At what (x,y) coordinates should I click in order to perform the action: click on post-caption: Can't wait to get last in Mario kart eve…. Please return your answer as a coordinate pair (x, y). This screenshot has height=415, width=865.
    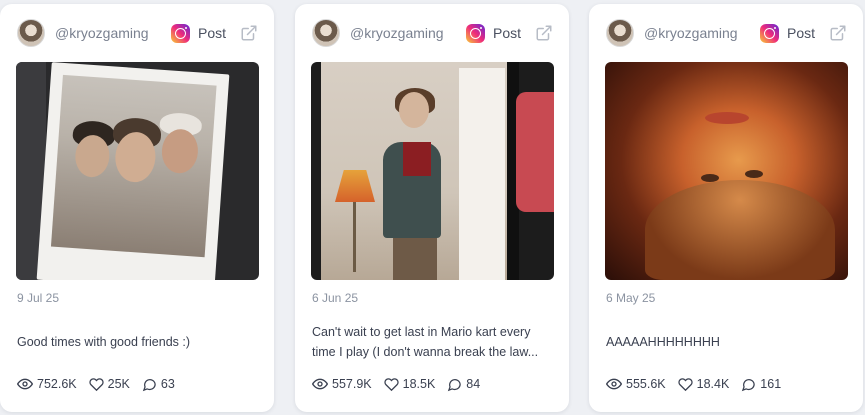
    Looking at the image, I should click on (425, 342).